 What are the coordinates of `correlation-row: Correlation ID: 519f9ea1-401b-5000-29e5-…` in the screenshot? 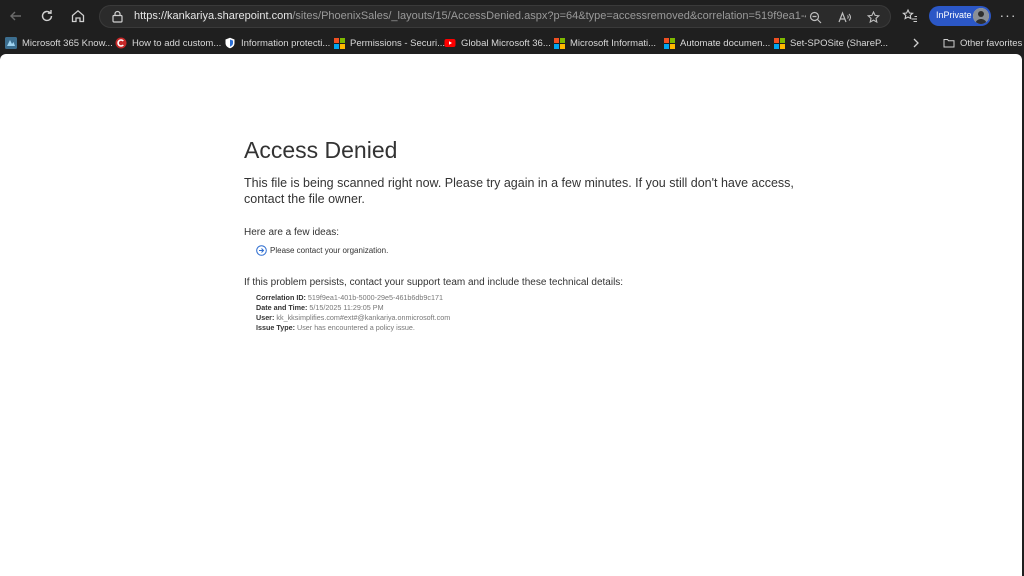 It's located at (353, 298).